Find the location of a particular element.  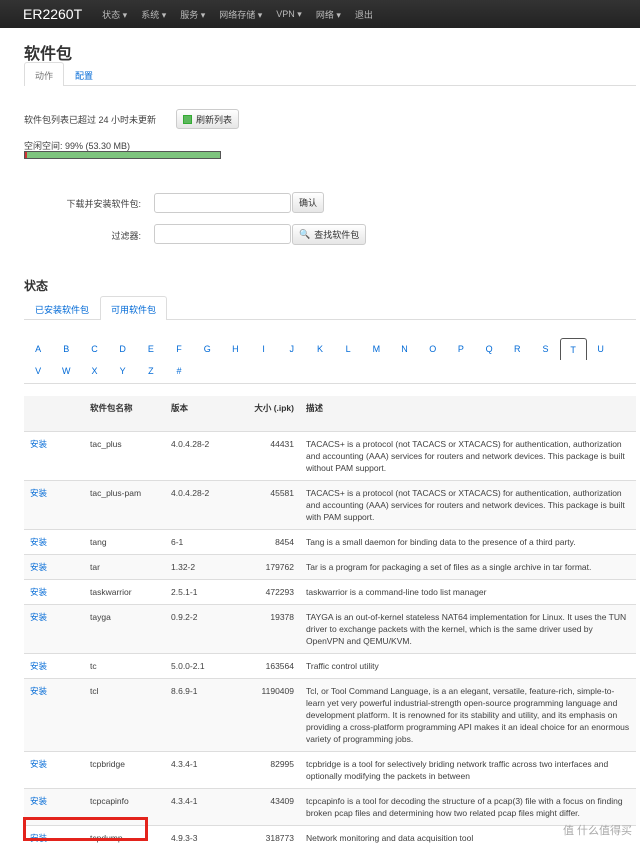

tab-config: 配置 is located at coordinates (84, 74).